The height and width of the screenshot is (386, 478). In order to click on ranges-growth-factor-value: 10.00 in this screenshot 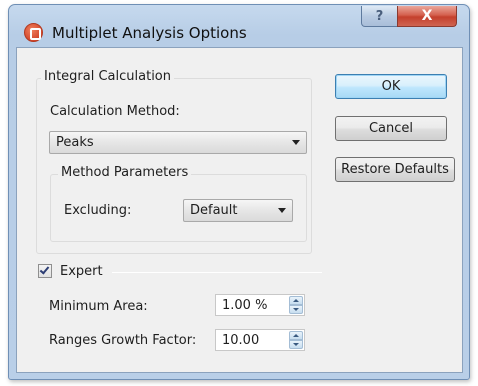, I will do `click(241, 340)`.